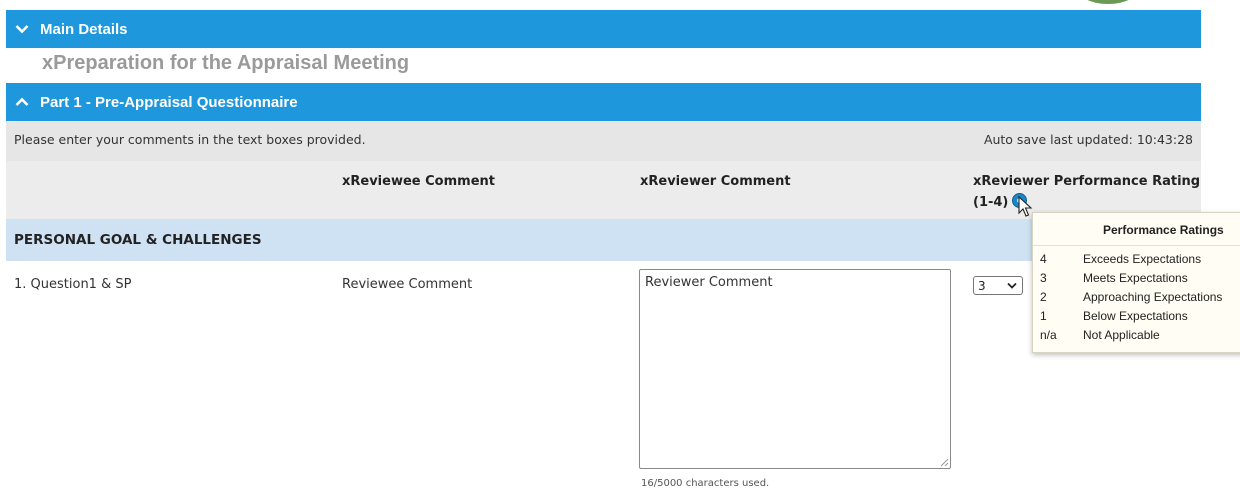 The width and height of the screenshot is (1240, 500). I want to click on rating-code: 3, so click(1043, 278).